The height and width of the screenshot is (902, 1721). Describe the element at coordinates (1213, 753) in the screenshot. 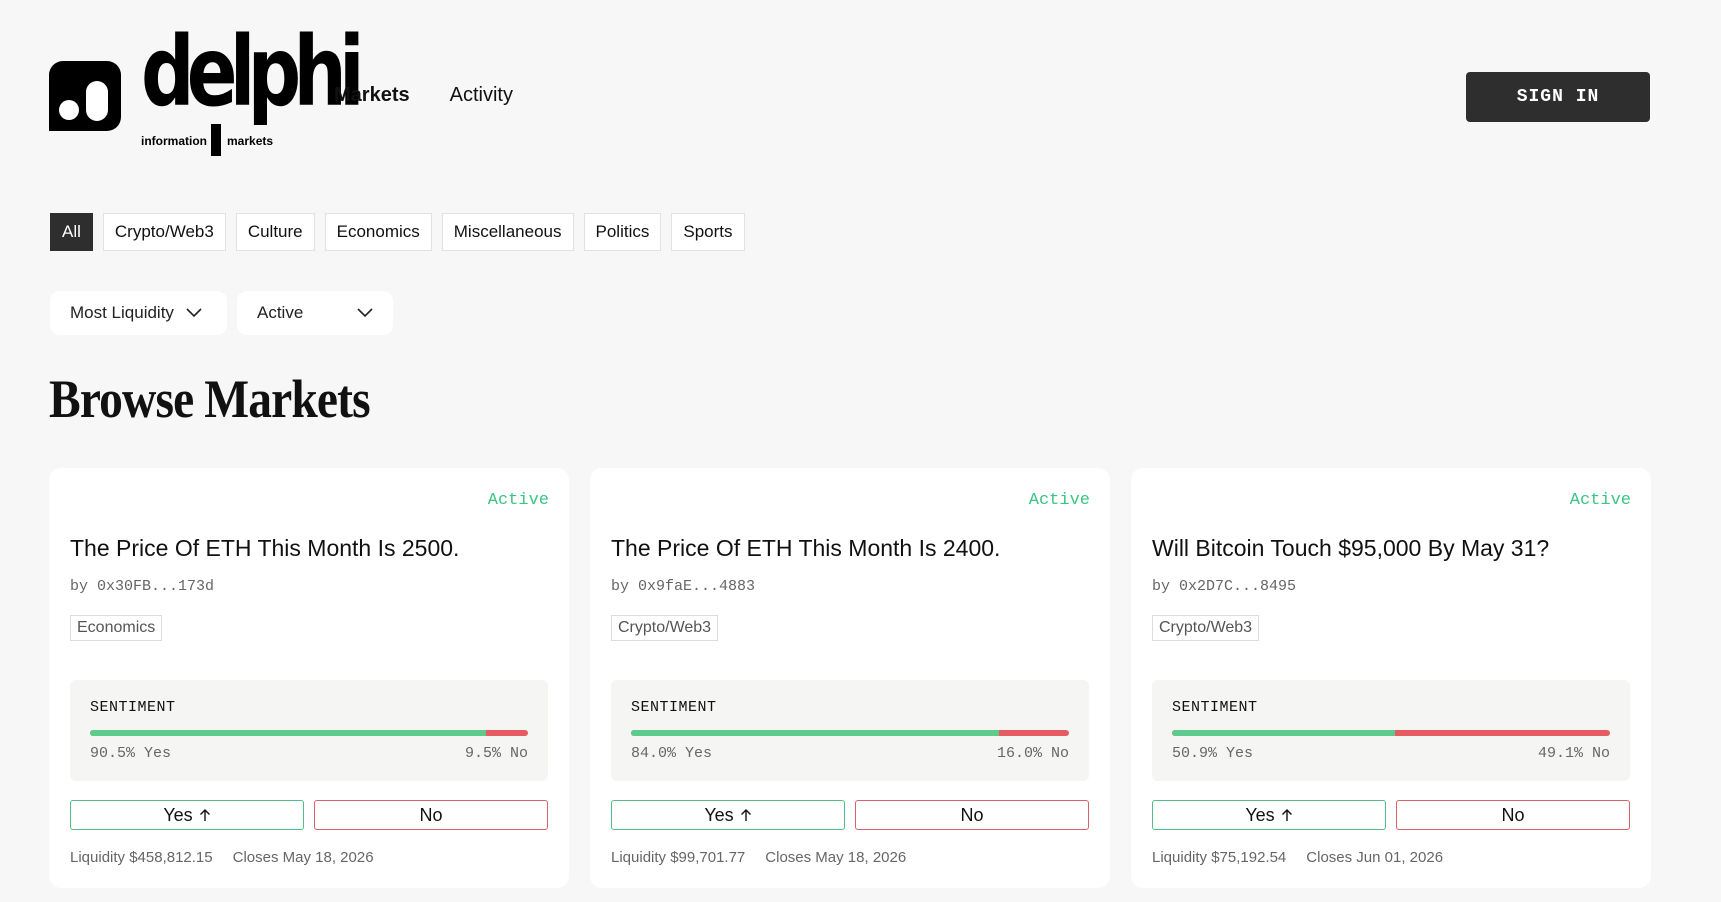

I see `sentiment-yes-percent: 50.9% Yes` at that location.